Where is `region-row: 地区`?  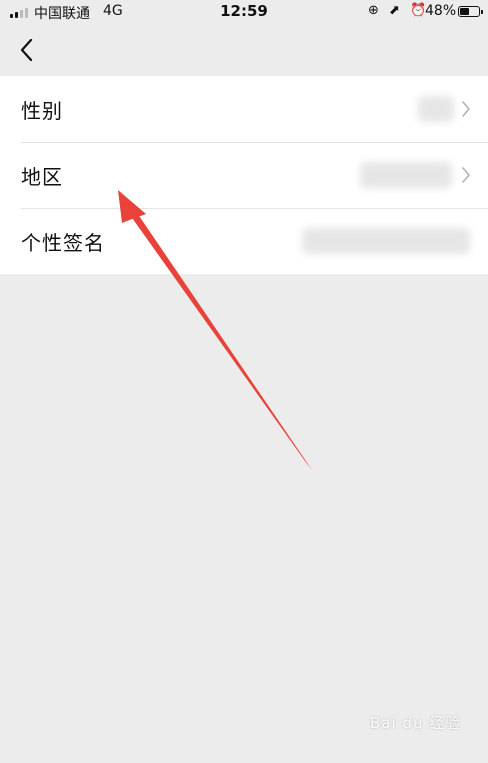
region-row: 地区 is located at coordinates (244, 175).